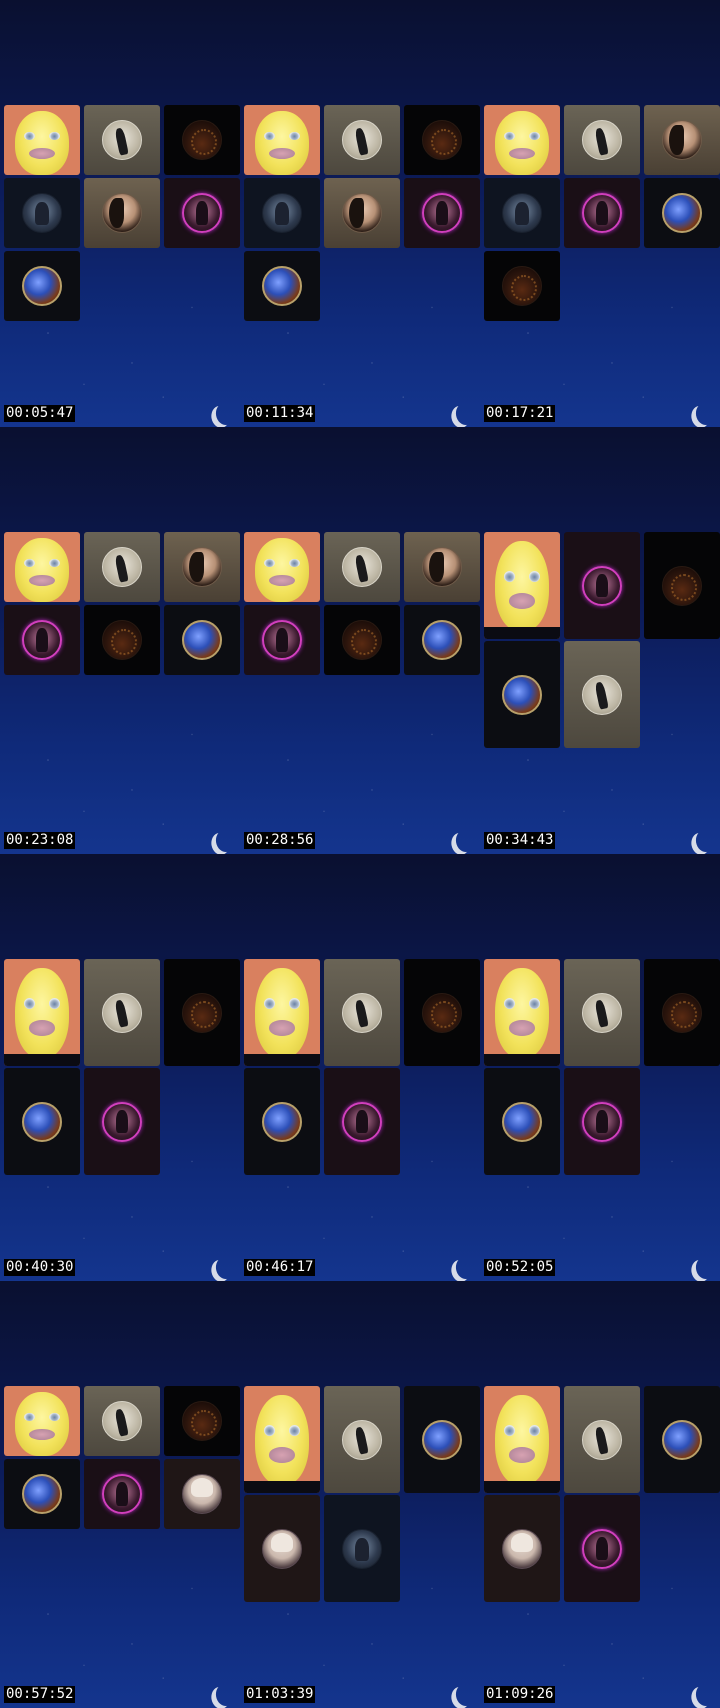 The width and height of the screenshot is (720, 1708). I want to click on timestamp-label: 01:03:39, so click(280, 1694).